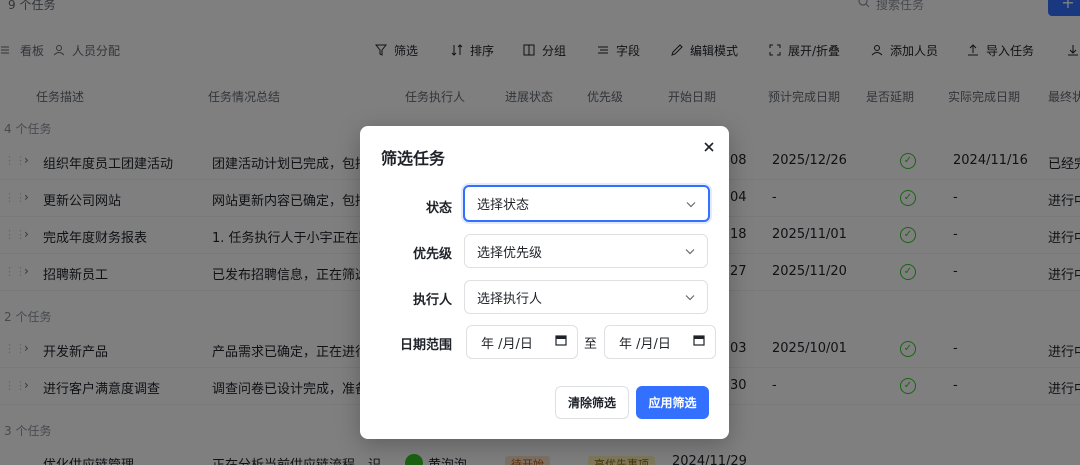  What do you see at coordinates (438, 208) in the screenshot?
I see `status-label: 状态` at bounding box center [438, 208].